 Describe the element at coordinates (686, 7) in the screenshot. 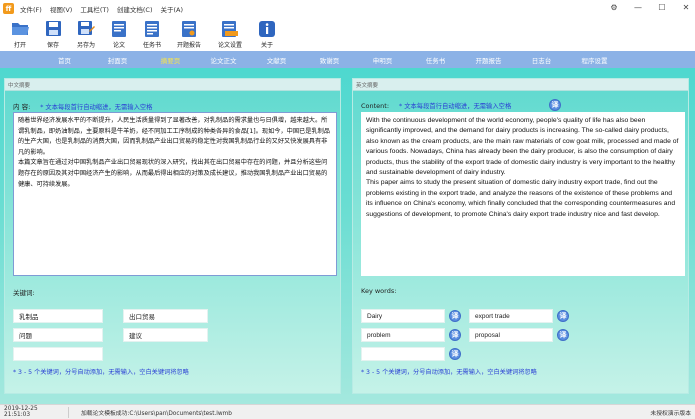

I see `close-icon: ✕` at that location.